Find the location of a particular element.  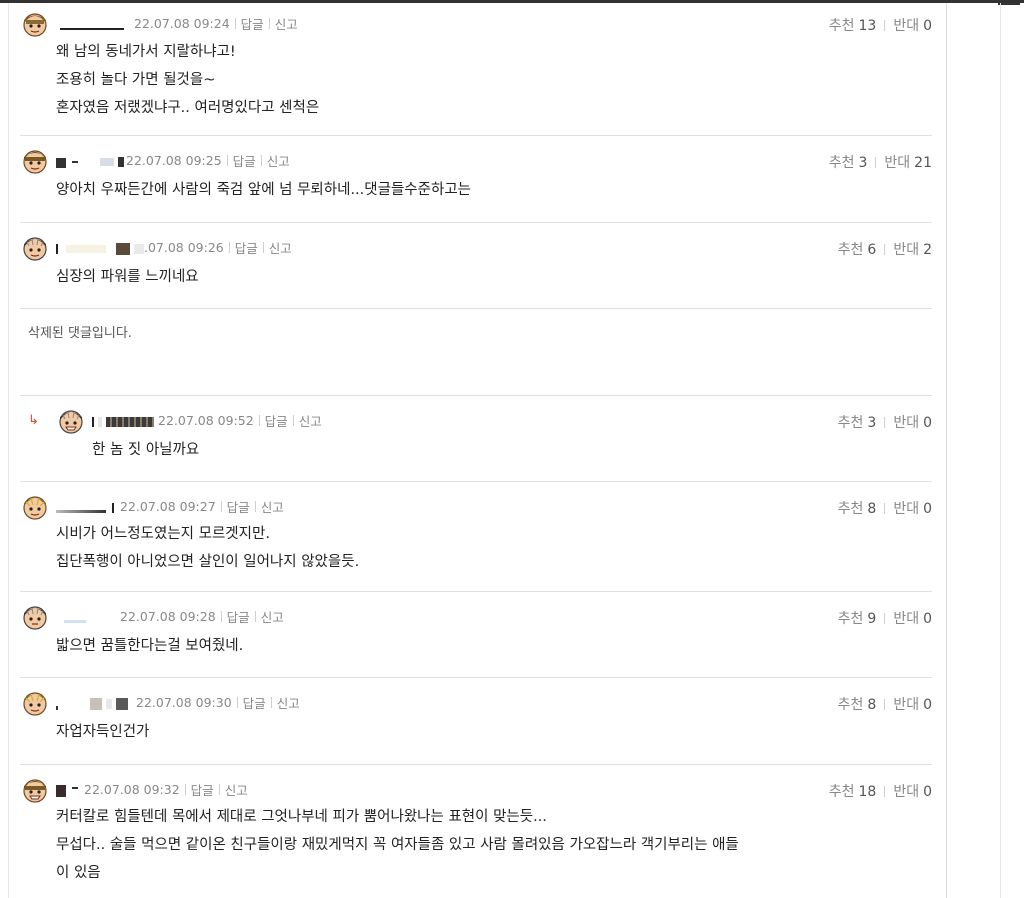

top-bar is located at coordinates (512, 1).